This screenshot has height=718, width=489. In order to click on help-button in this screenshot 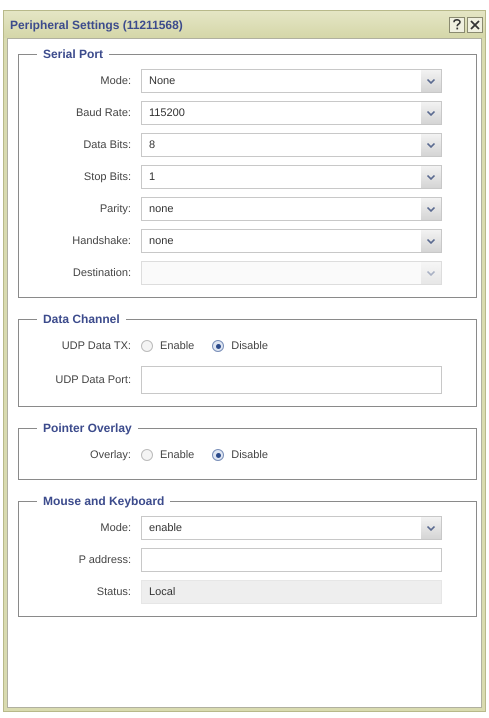, I will do `click(457, 24)`.